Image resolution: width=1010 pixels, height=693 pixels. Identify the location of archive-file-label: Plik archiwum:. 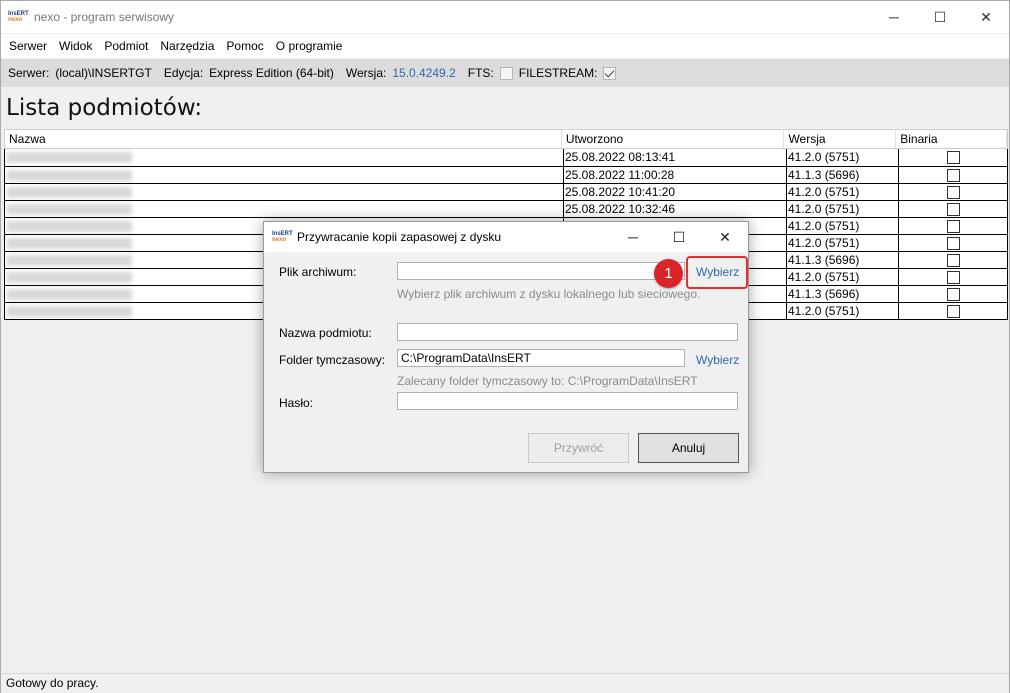
(318, 272).